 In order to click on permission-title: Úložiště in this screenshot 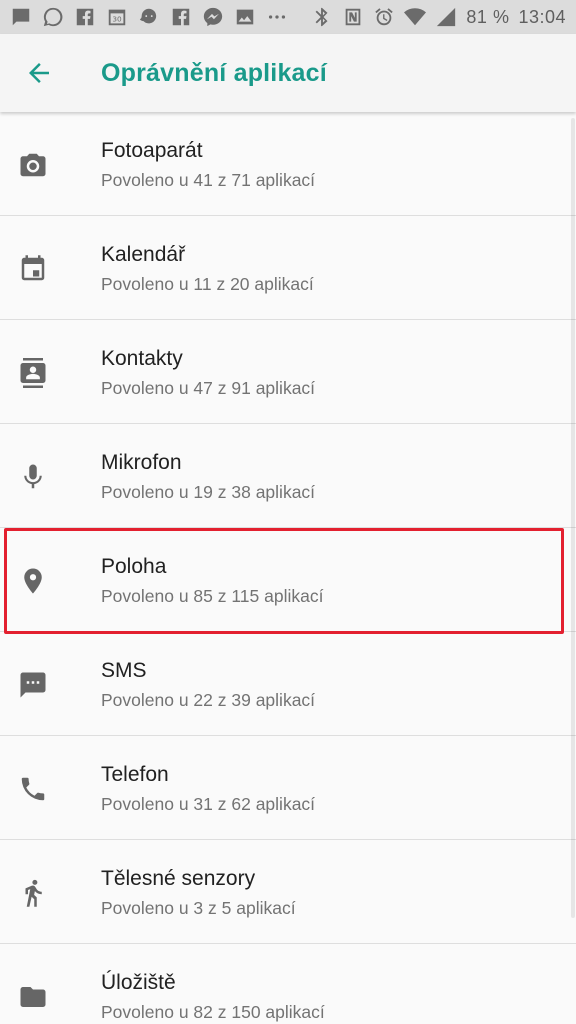, I will do `click(138, 982)`.